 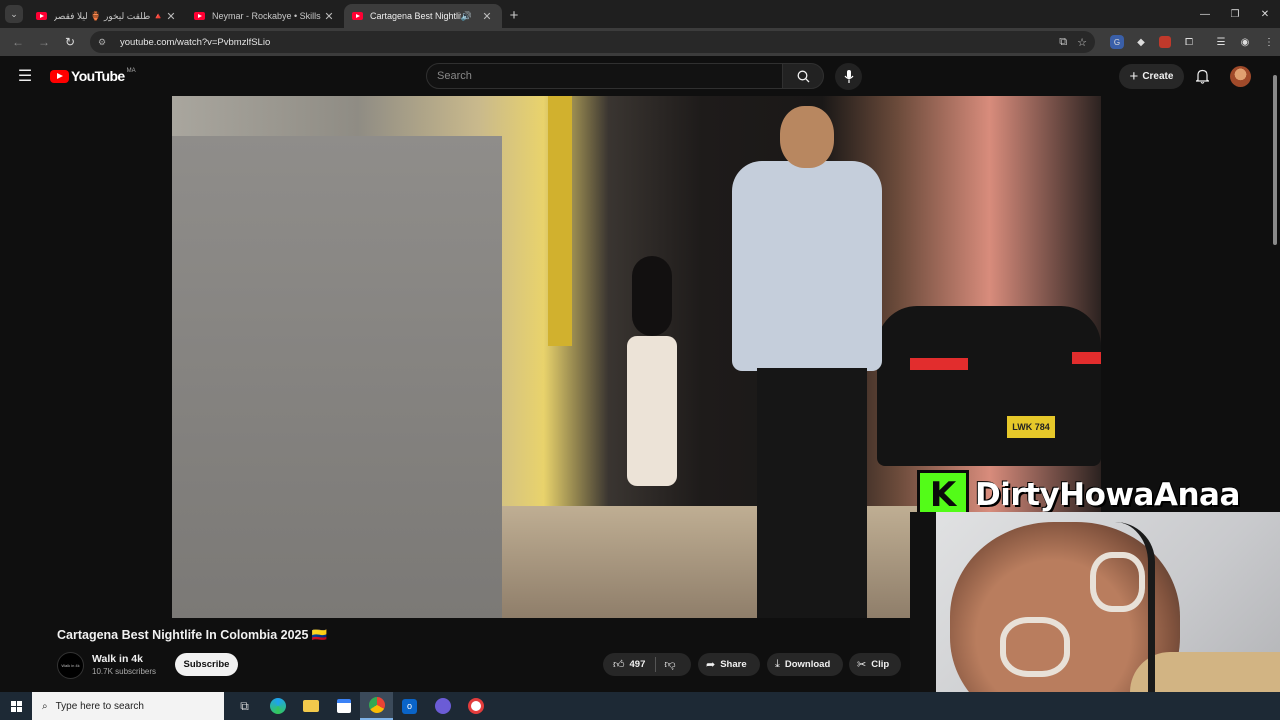 What do you see at coordinates (117, 659) in the screenshot?
I see `channel-name: Walk in 4k` at bounding box center [117, 659].